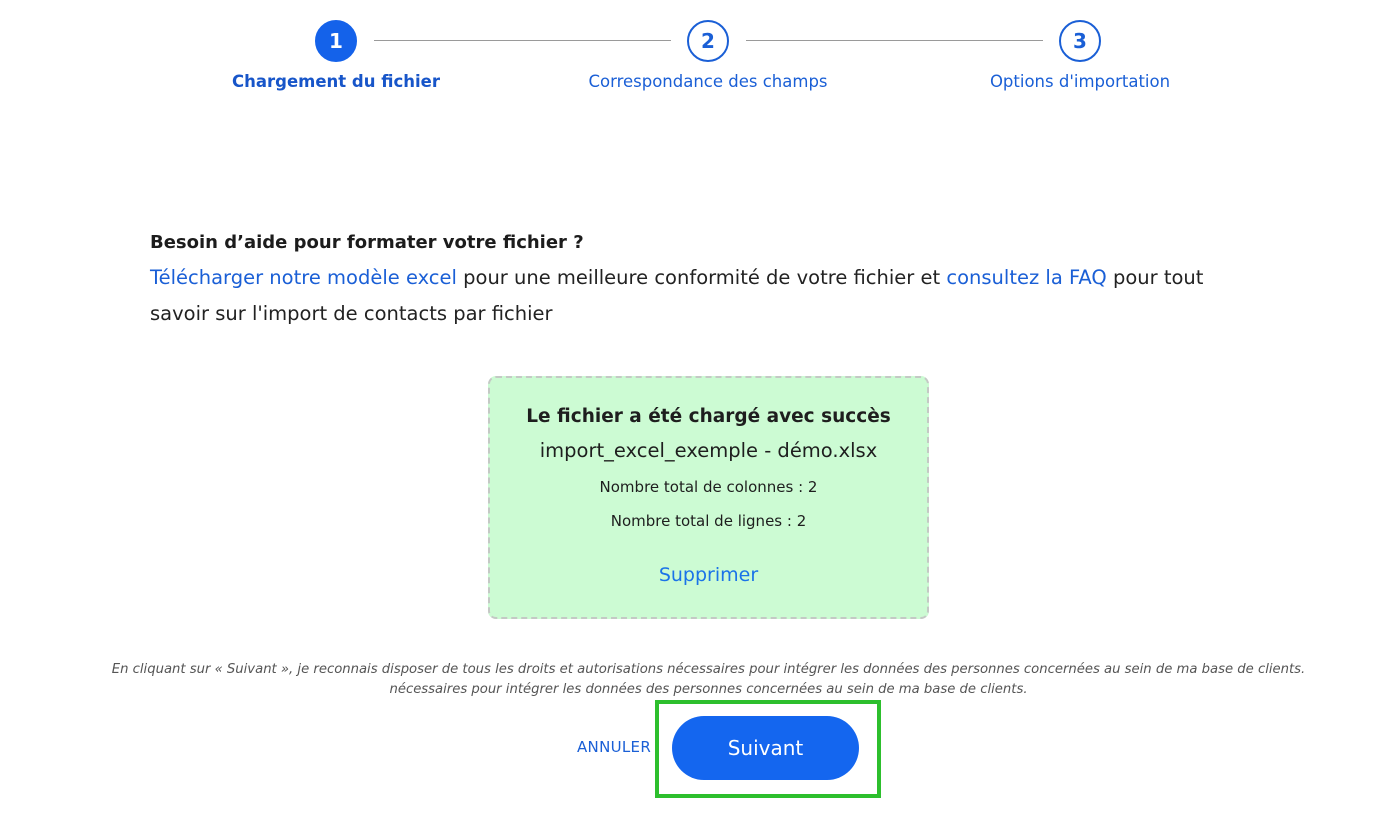 Image resolution: width=1382 pixels, height=824 pixels. Describe the element at coordinates (765, 748) in the screenshot. I see `next-button: Suivant` at that location.